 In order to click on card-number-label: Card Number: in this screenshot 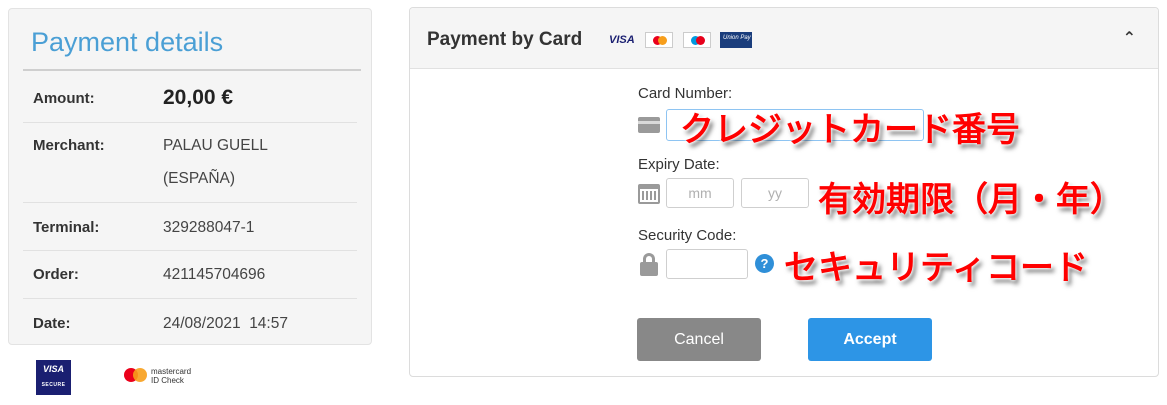, I will do `click(685, 93)`.